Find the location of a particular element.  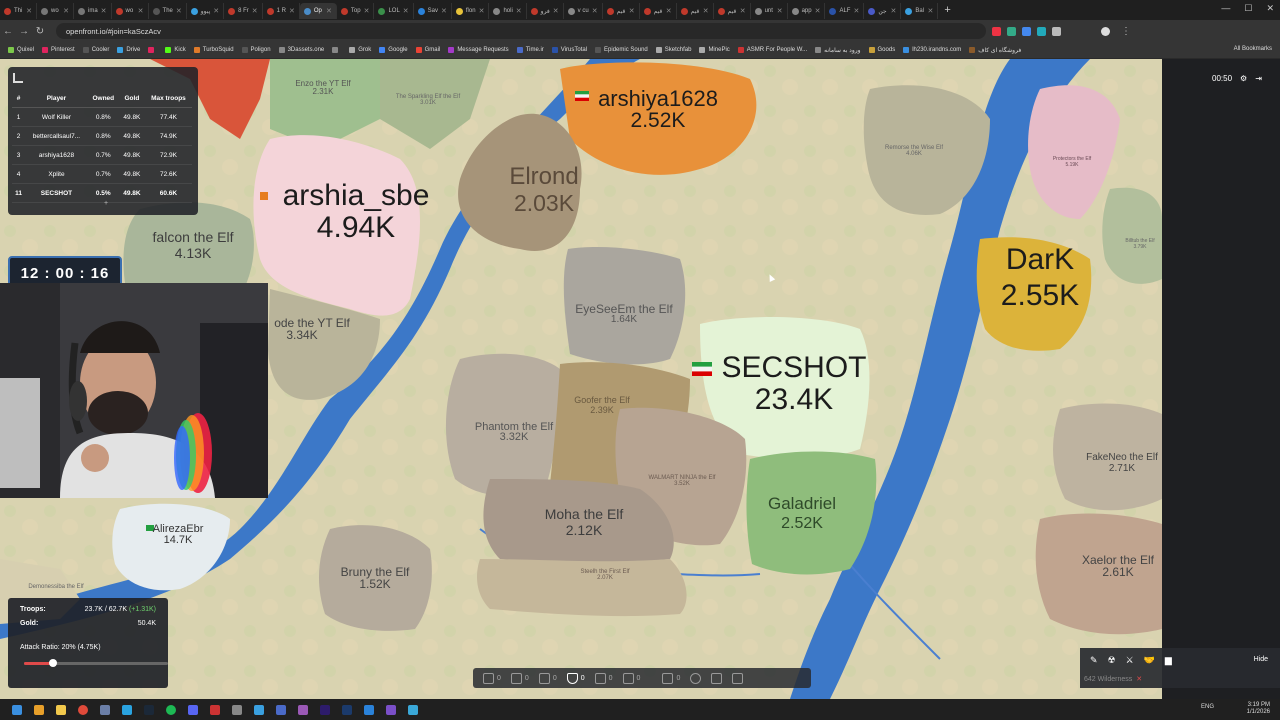

bookmark-item: Time.ir is located at coordinates (530, 50).